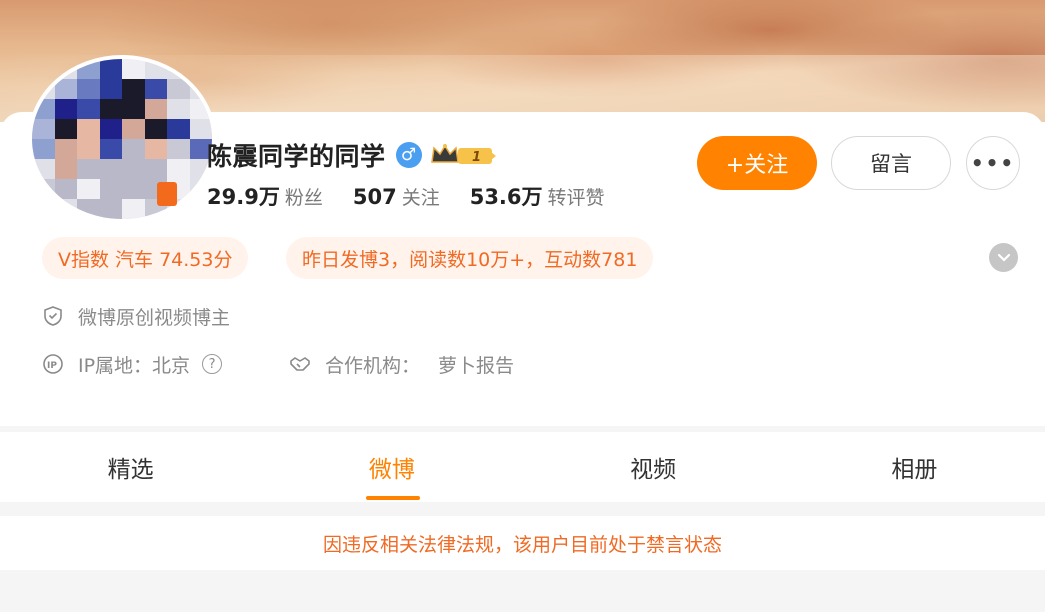 The height and width of the screenshot is (612, 1045). I want to click on yesterday-stats-tag: 昨日发博3，阅读数10万+，互动数781, so click(470, 258).